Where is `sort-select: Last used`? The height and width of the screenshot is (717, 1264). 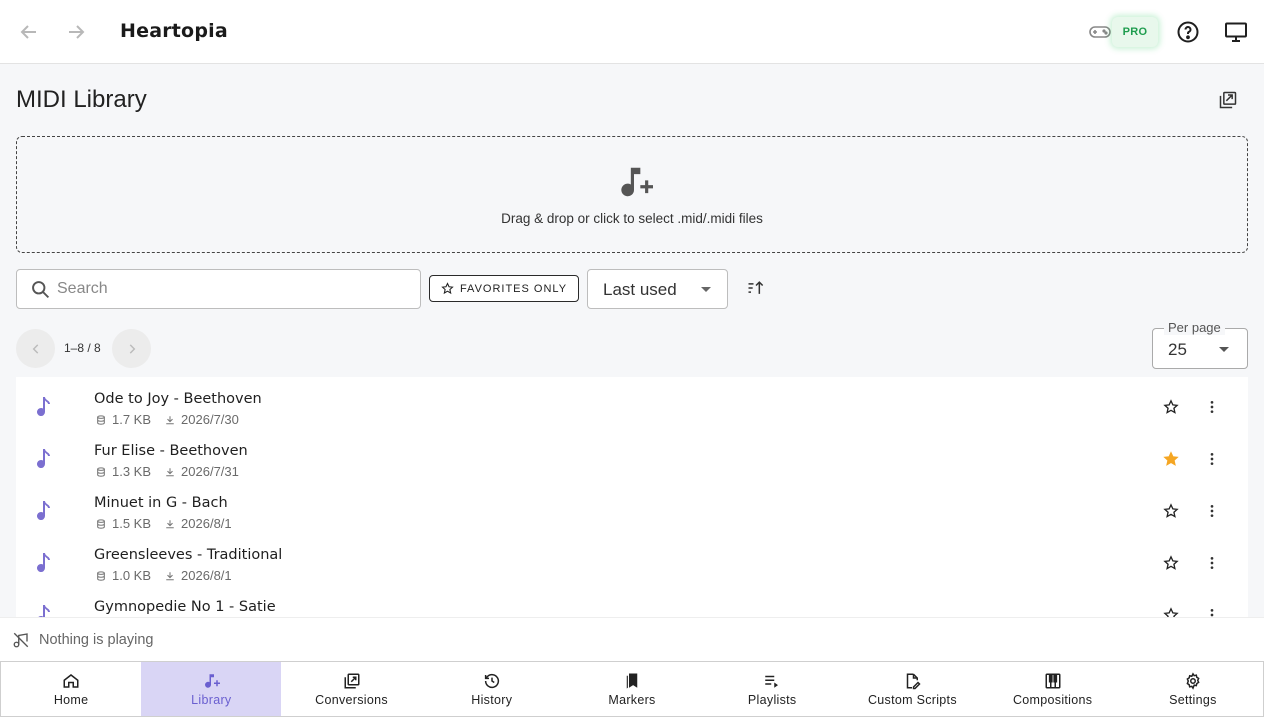 sort-select: Last used is located at coordinates (657, 289).